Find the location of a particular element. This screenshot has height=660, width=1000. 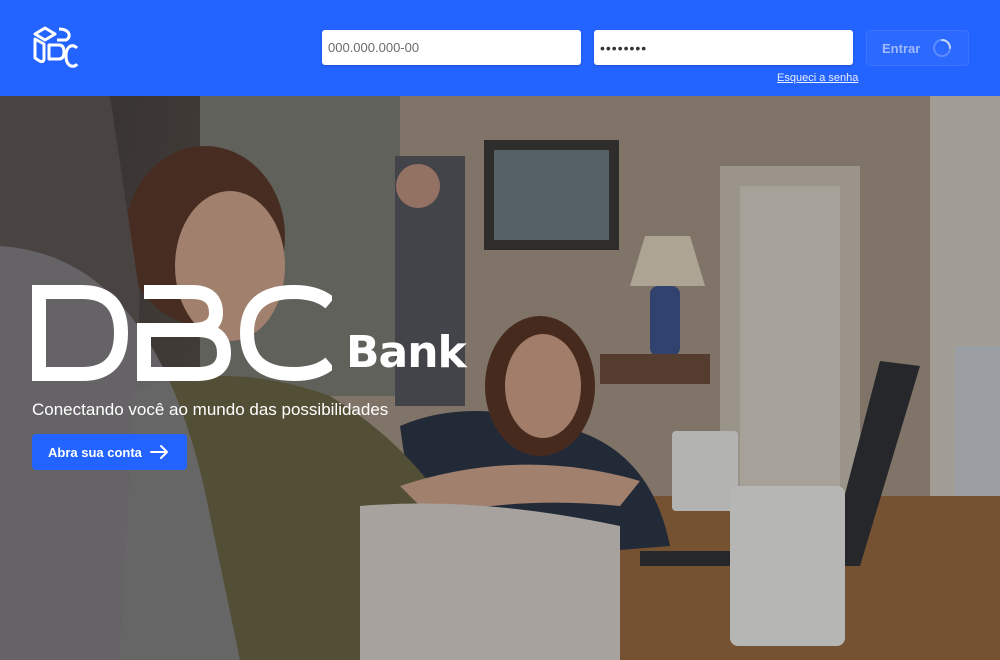

password-input is located at coordinates (723, 47).